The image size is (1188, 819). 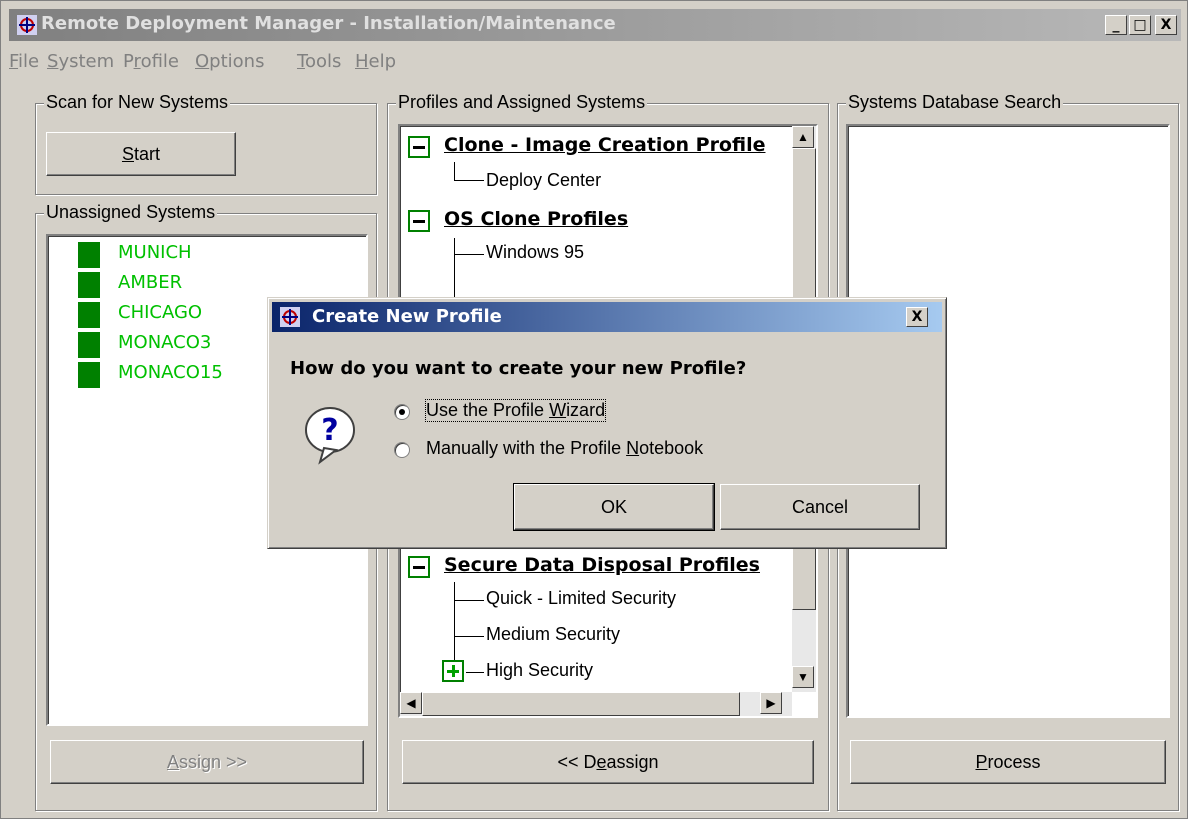 I want to click on menu-options: Options, so click(x=229, y=61).